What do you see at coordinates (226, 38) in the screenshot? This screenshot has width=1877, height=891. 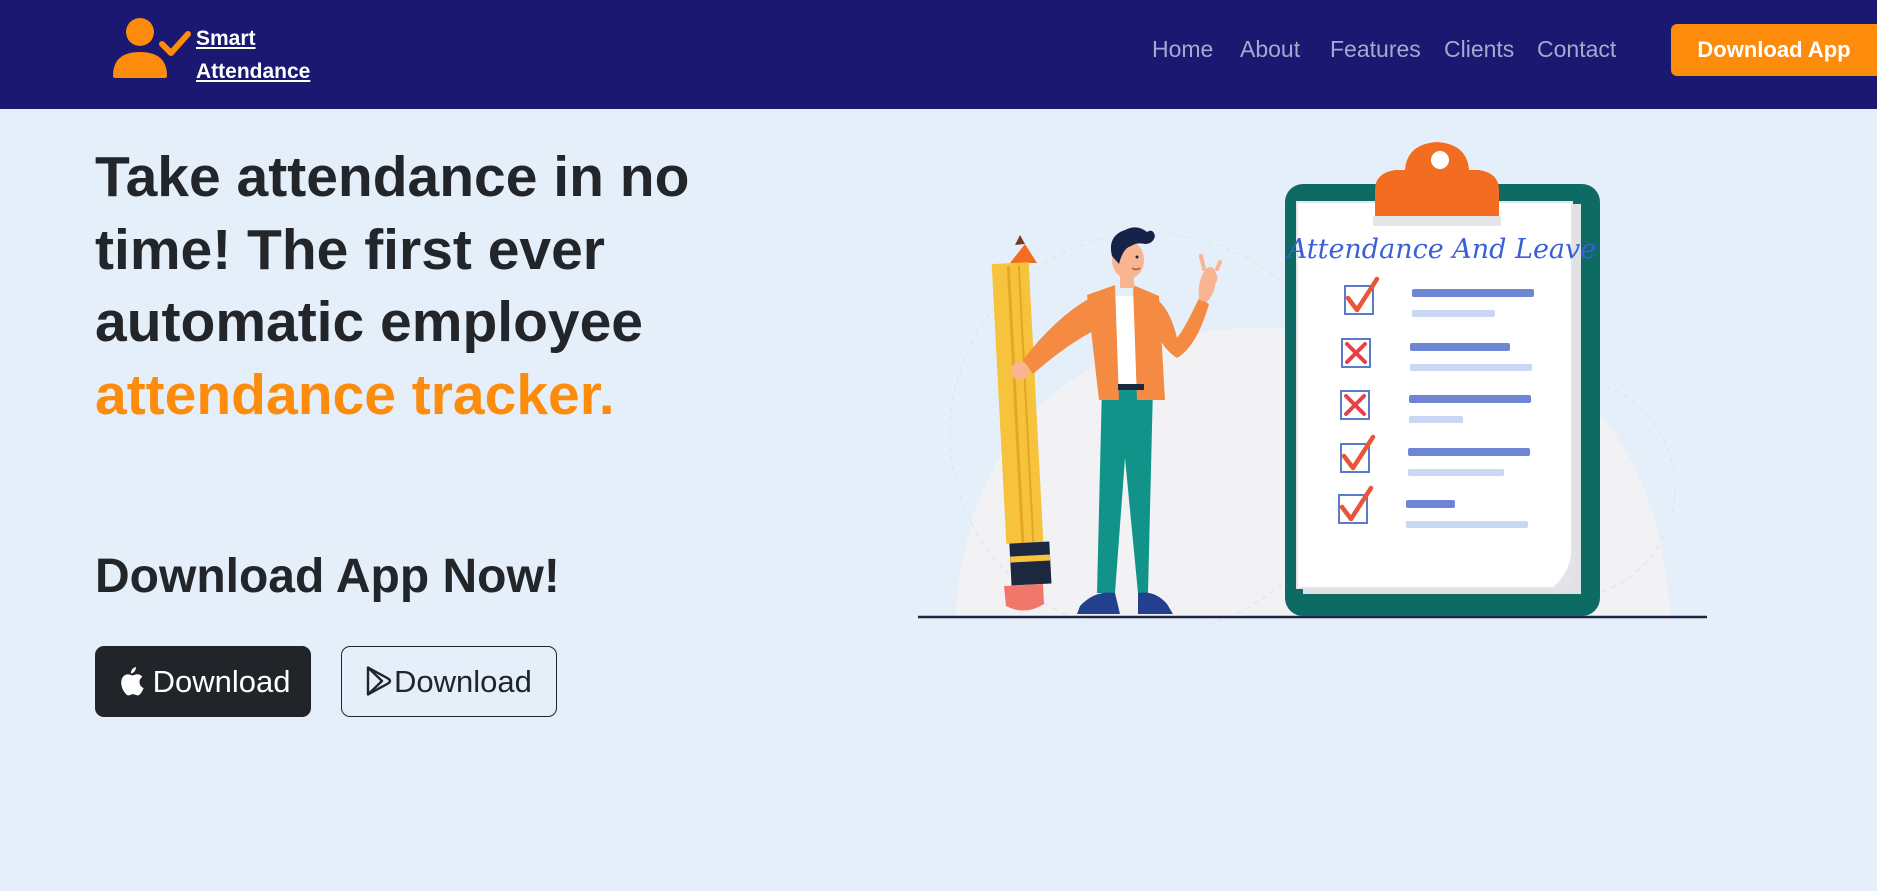 I see `brand-line-1: Smart` at bounding box center [226, 38].